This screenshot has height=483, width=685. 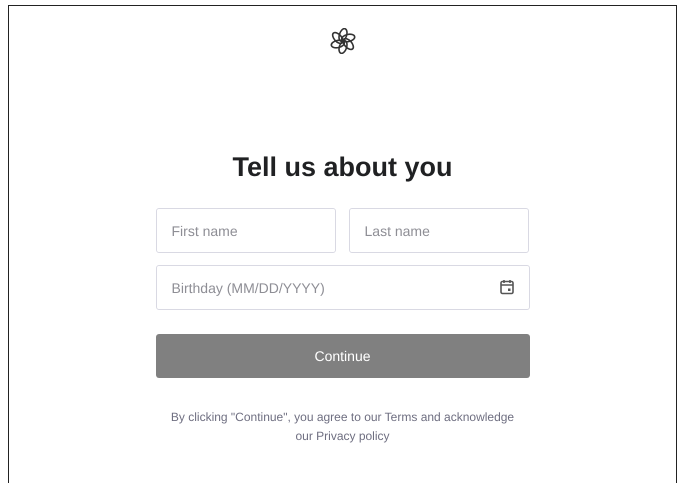 I want to click on legal-notice: By clicking "Continue", you agree to our Terms and acknowledge our Privacy policy, so click(x=342, y=427).